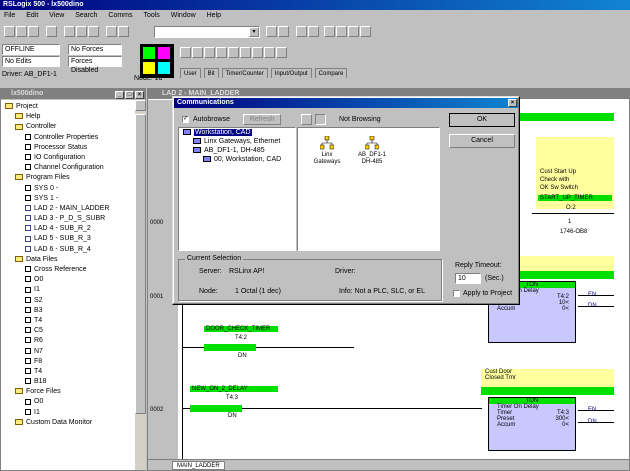  Describe the element at coordinates (241, 329) in the screenshot. I see `door-check-label: DOOR_CHECK_TIMER` at that location.